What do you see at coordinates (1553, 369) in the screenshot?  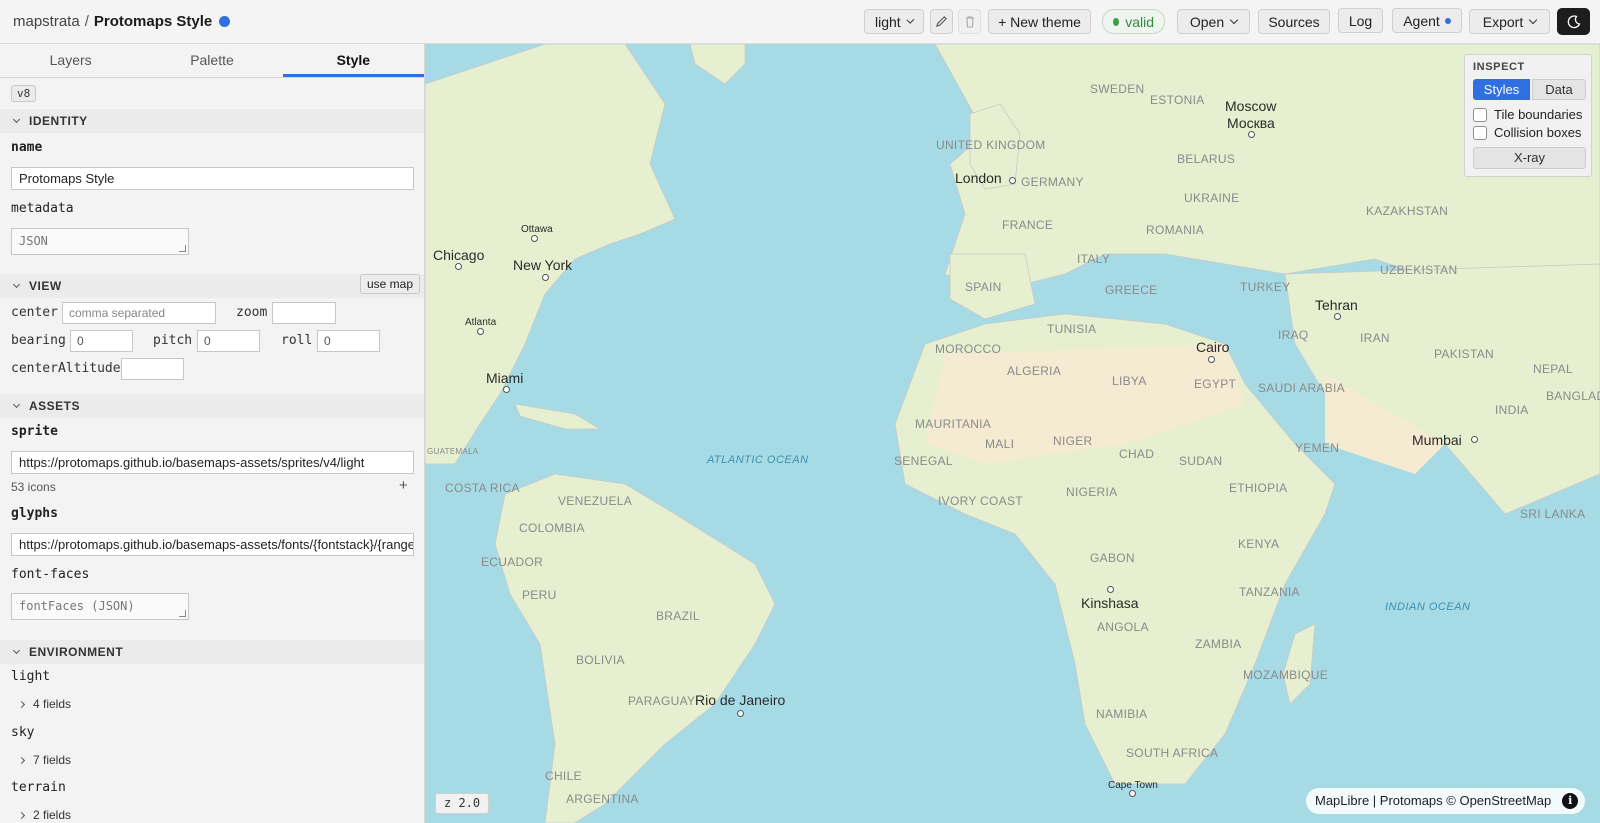 I see `country-label: NEPAL` at bounding box center [1553, 369].